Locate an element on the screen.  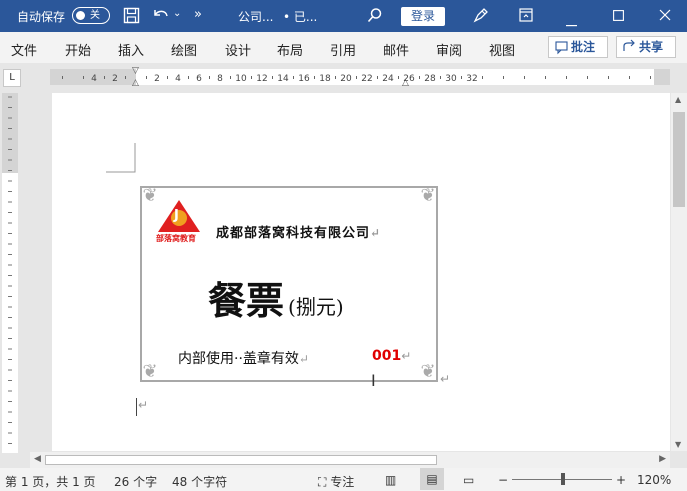
zoom-level: 120% is located at coordinates (654, 480).